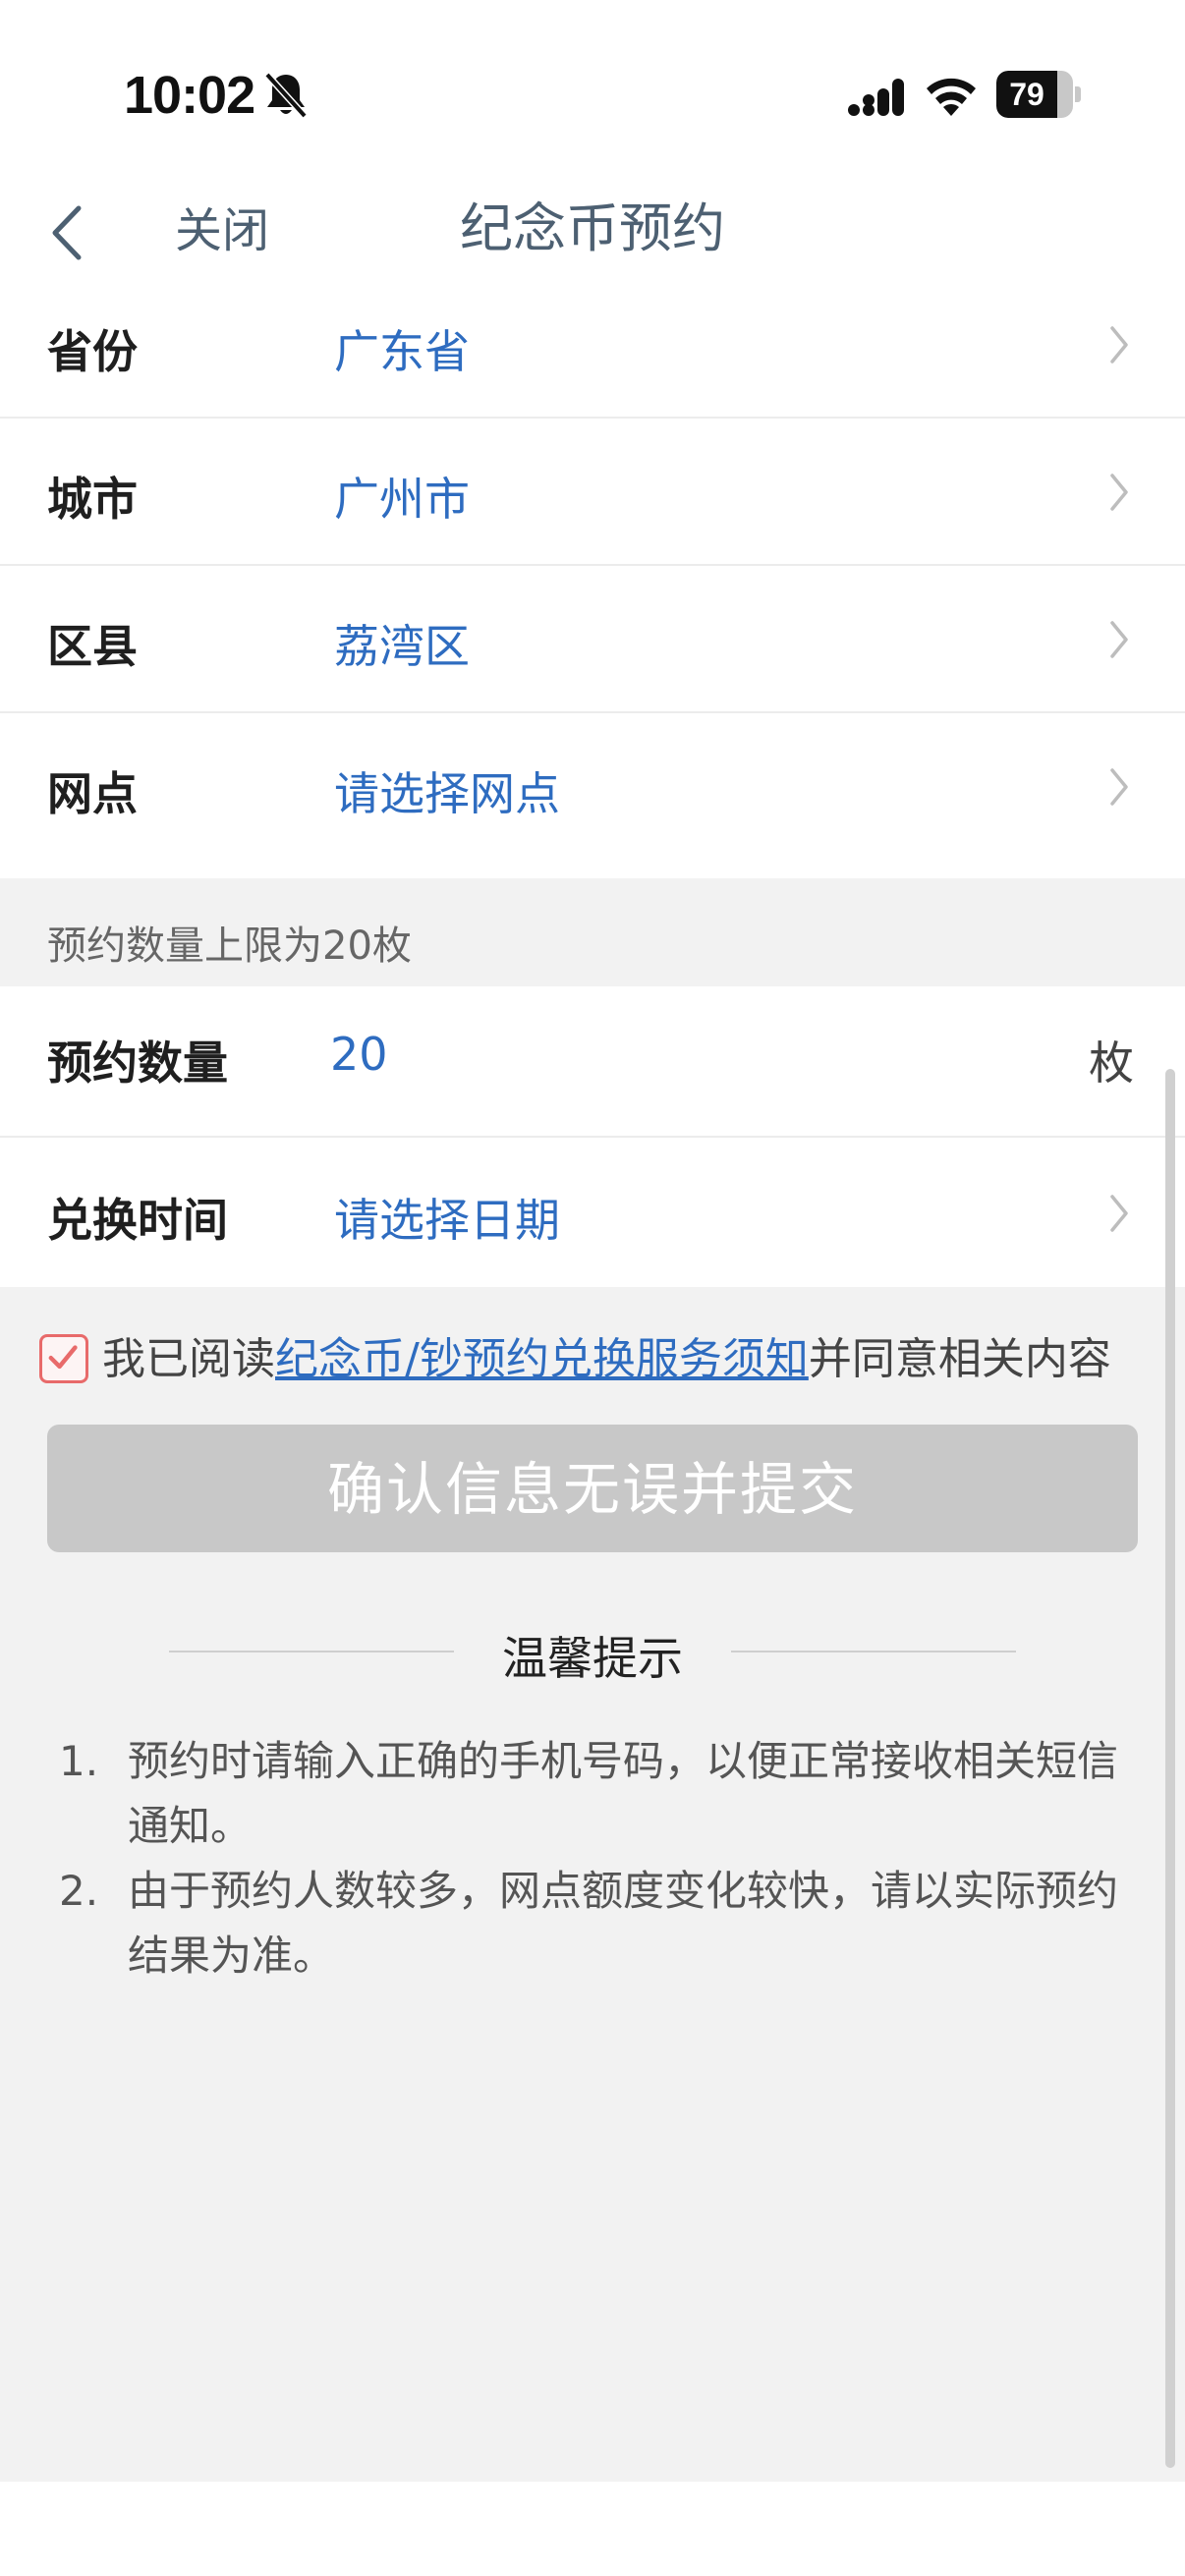  Describe the element at coordinates (960, 1359) in the screenshot. I see `agreement-suffix: 并同意相关内容` at that location.